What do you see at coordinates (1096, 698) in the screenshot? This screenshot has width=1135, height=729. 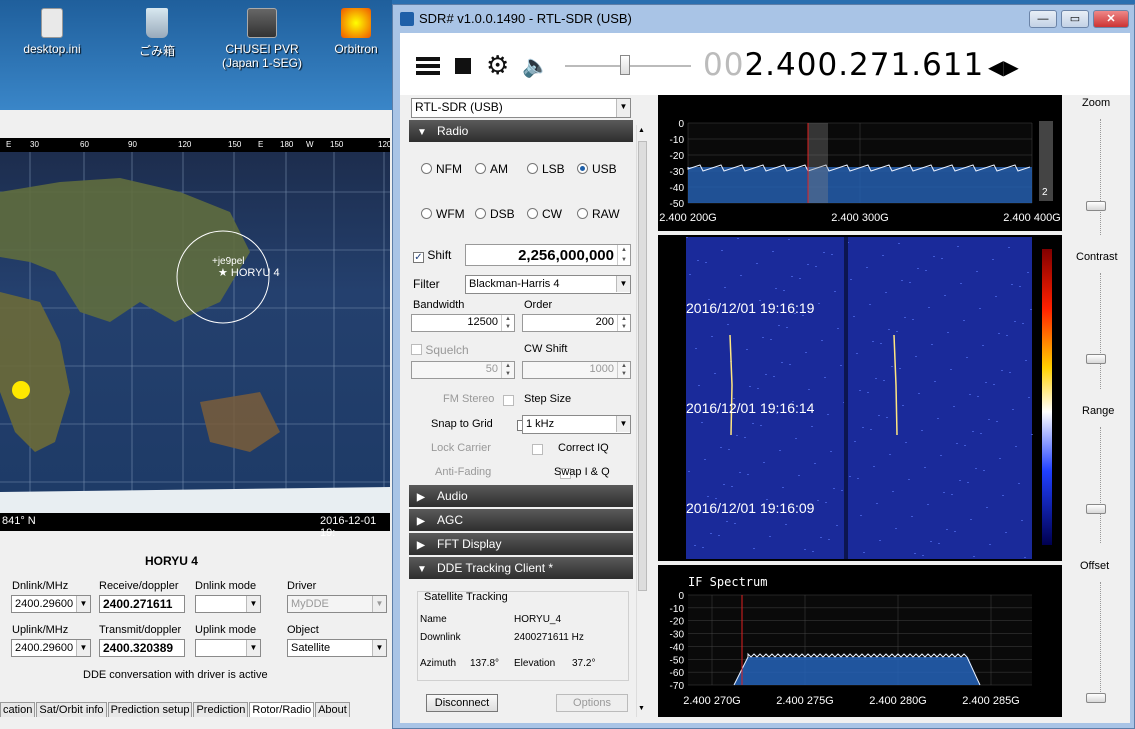 I see `offset-slider-thumb` at bounding box center [1096, 698].